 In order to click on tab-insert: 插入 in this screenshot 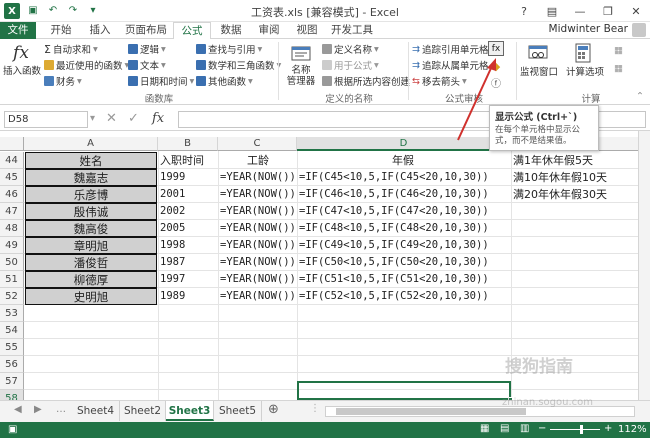, I will do `click(100, 30)`.